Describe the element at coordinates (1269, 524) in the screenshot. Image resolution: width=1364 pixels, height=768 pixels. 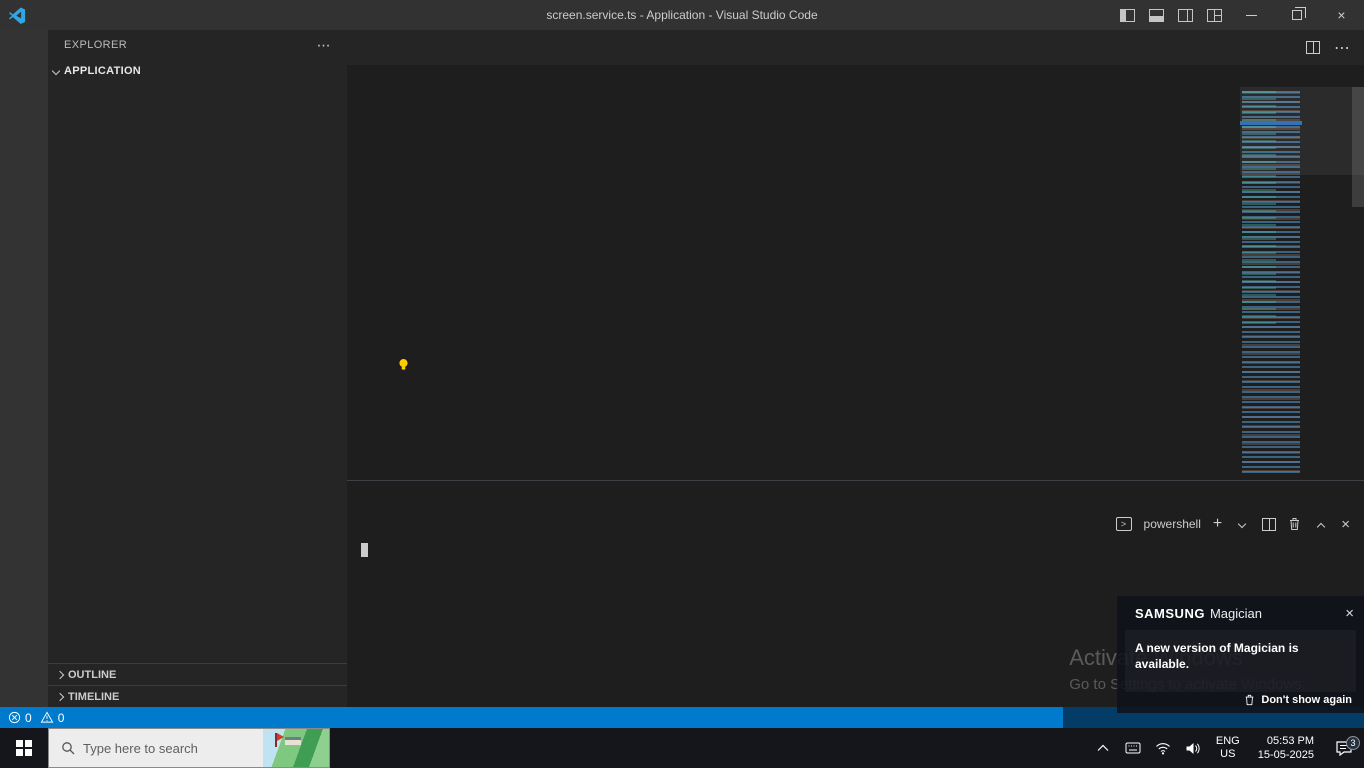
I see `split-terminal-icon` at that location.